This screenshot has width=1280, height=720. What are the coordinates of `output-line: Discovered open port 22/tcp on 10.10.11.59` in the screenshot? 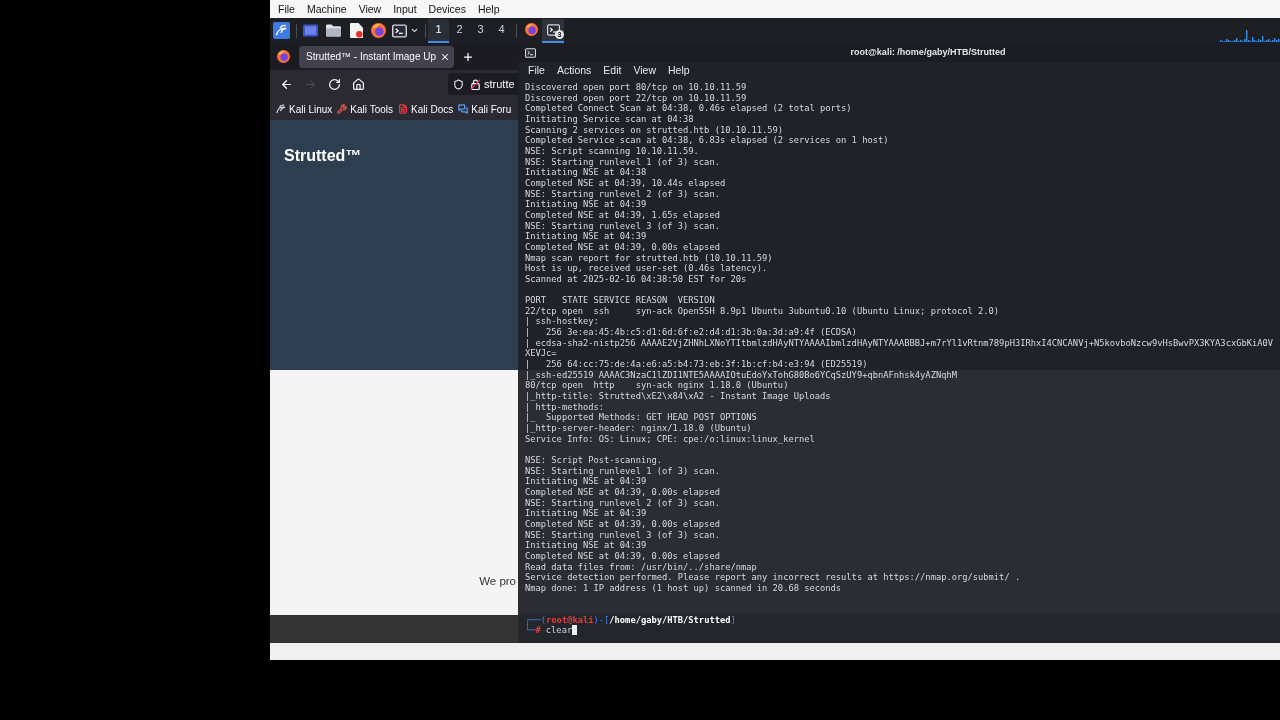 It's located at (636, 98).